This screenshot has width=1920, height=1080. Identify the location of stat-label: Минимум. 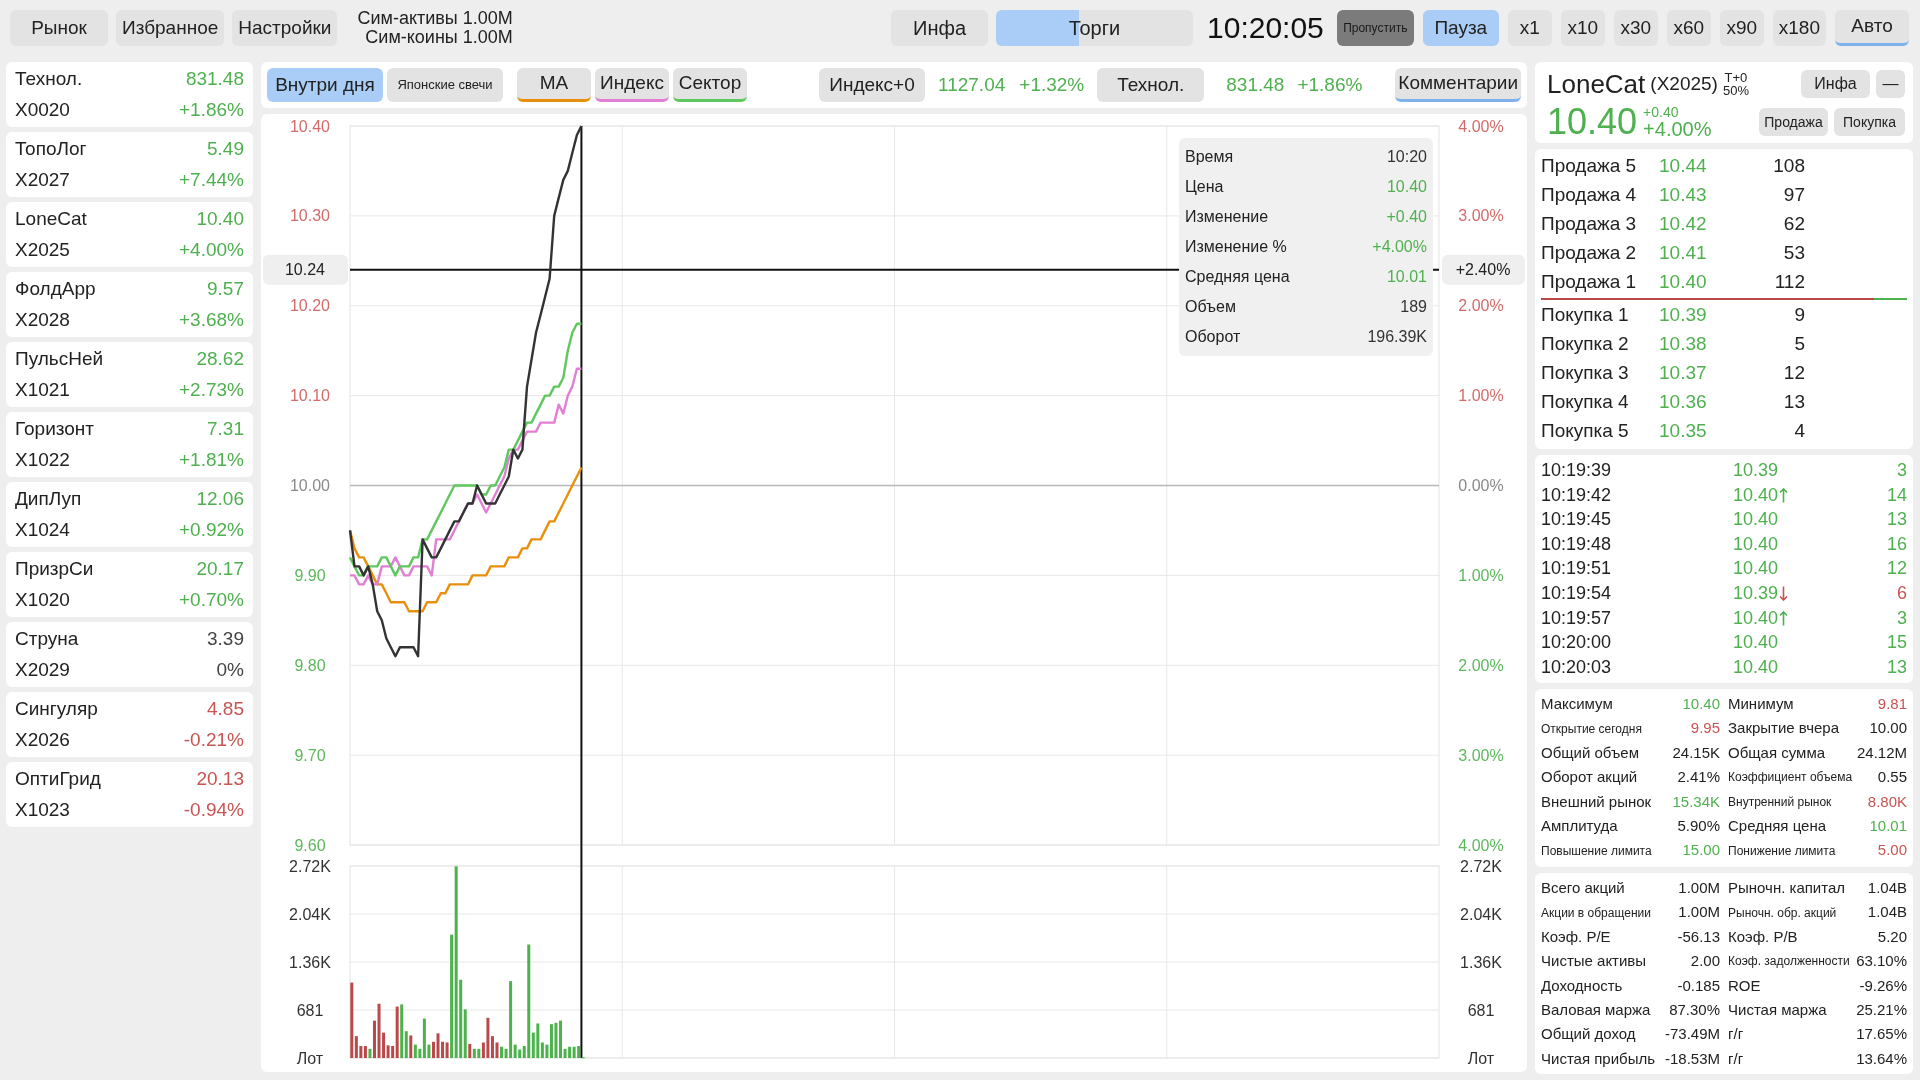
(1761, 703).